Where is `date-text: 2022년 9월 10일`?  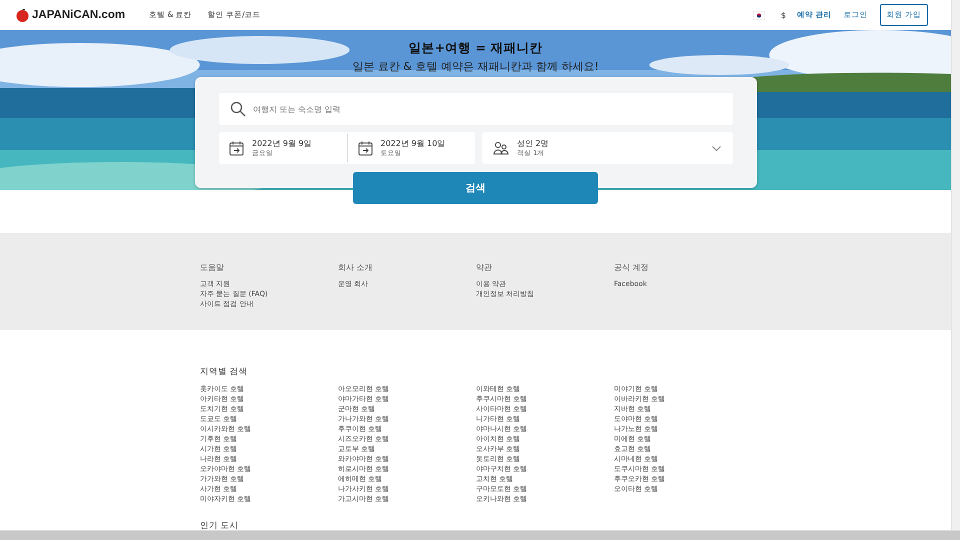
date-text: 2022년 9월 10일 is located at coordinates (413, 143).